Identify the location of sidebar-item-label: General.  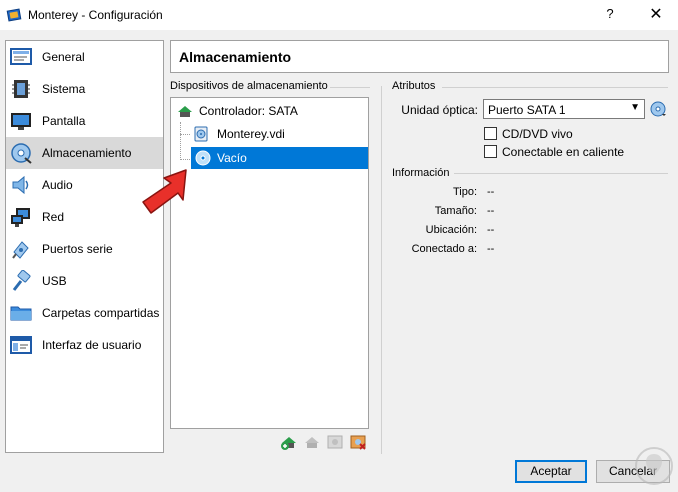
(63, 57).